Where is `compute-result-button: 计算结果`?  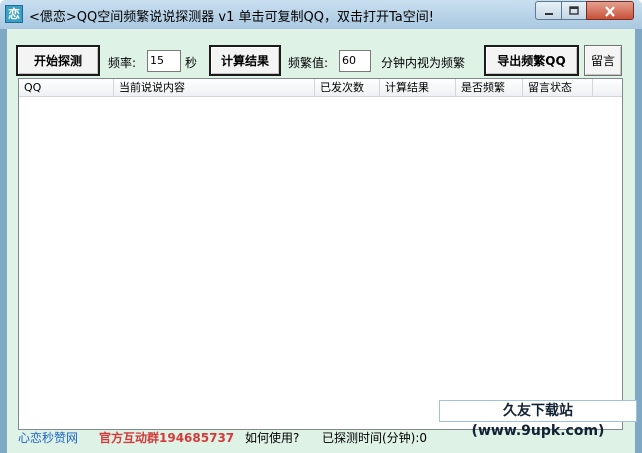 compute-result-button: 计算结果 is located at coordinates (245, 60).